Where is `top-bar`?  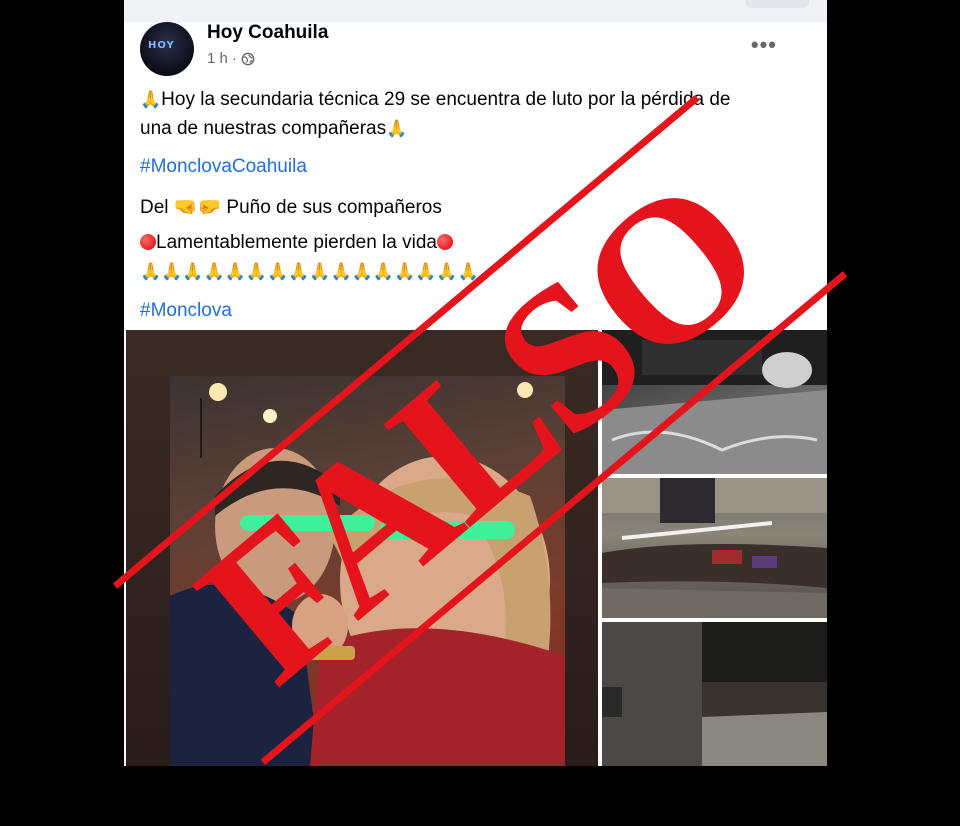
top-bar is located at coordinates (475, 11).